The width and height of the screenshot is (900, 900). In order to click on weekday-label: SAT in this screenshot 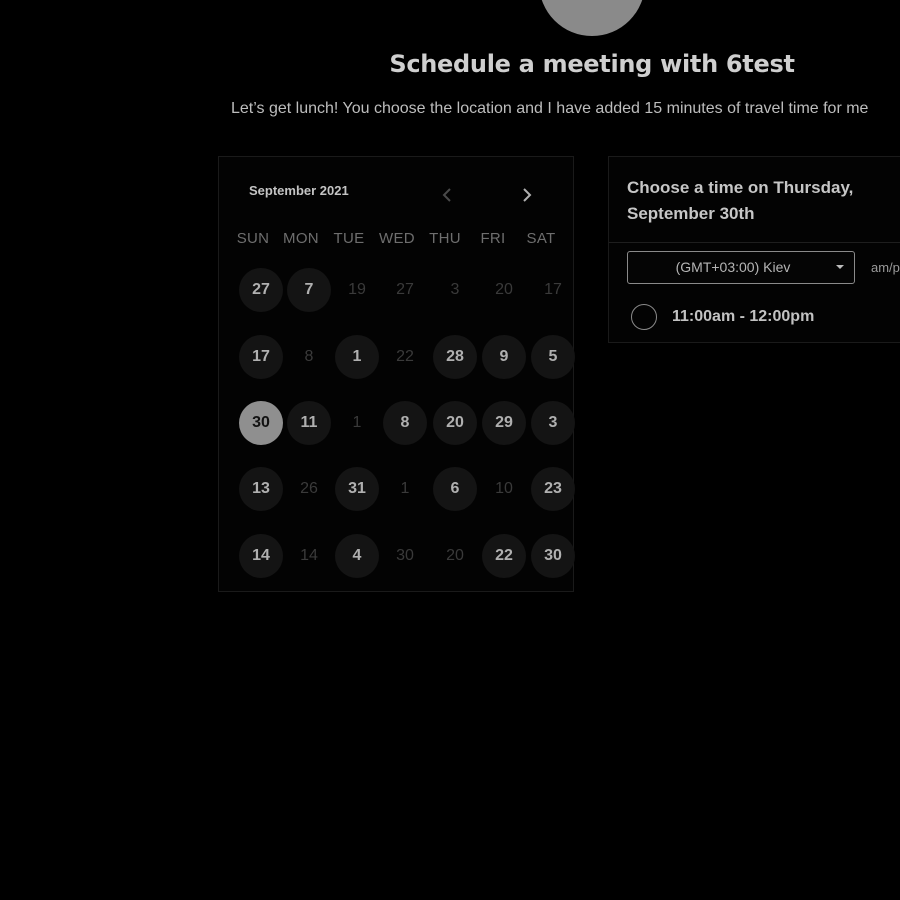, I will do `click(541, 238)`.